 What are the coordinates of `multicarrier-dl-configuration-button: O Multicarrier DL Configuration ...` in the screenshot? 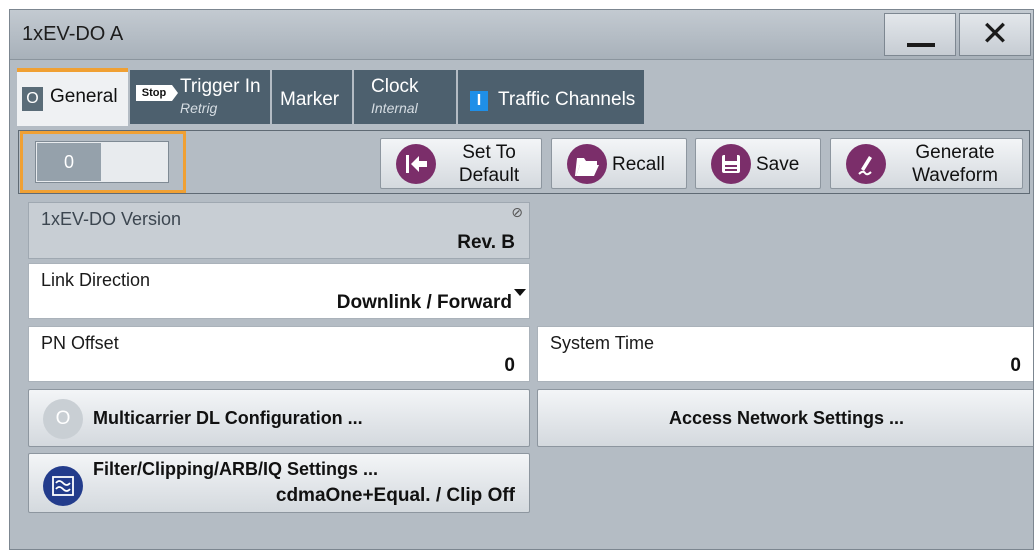 It's located at (279, 418).